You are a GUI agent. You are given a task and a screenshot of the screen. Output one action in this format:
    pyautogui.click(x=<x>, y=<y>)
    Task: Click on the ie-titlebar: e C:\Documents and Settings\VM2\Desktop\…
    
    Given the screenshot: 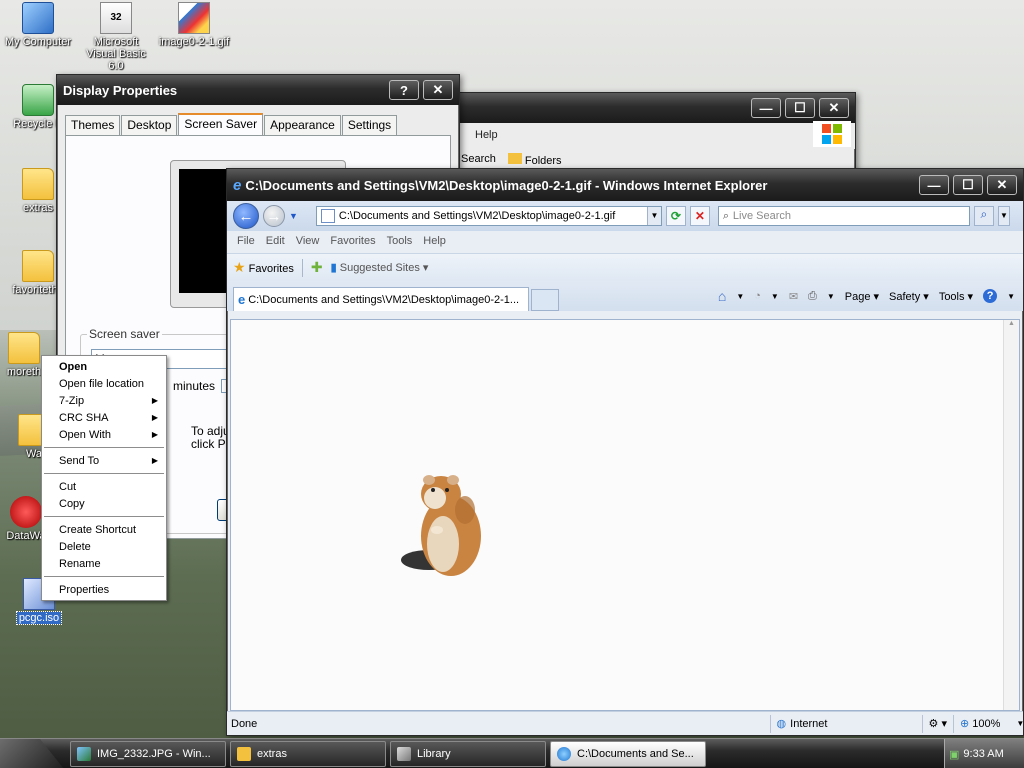 What is the action you would take?
    pyautogui.click(x=625, y=185)
    